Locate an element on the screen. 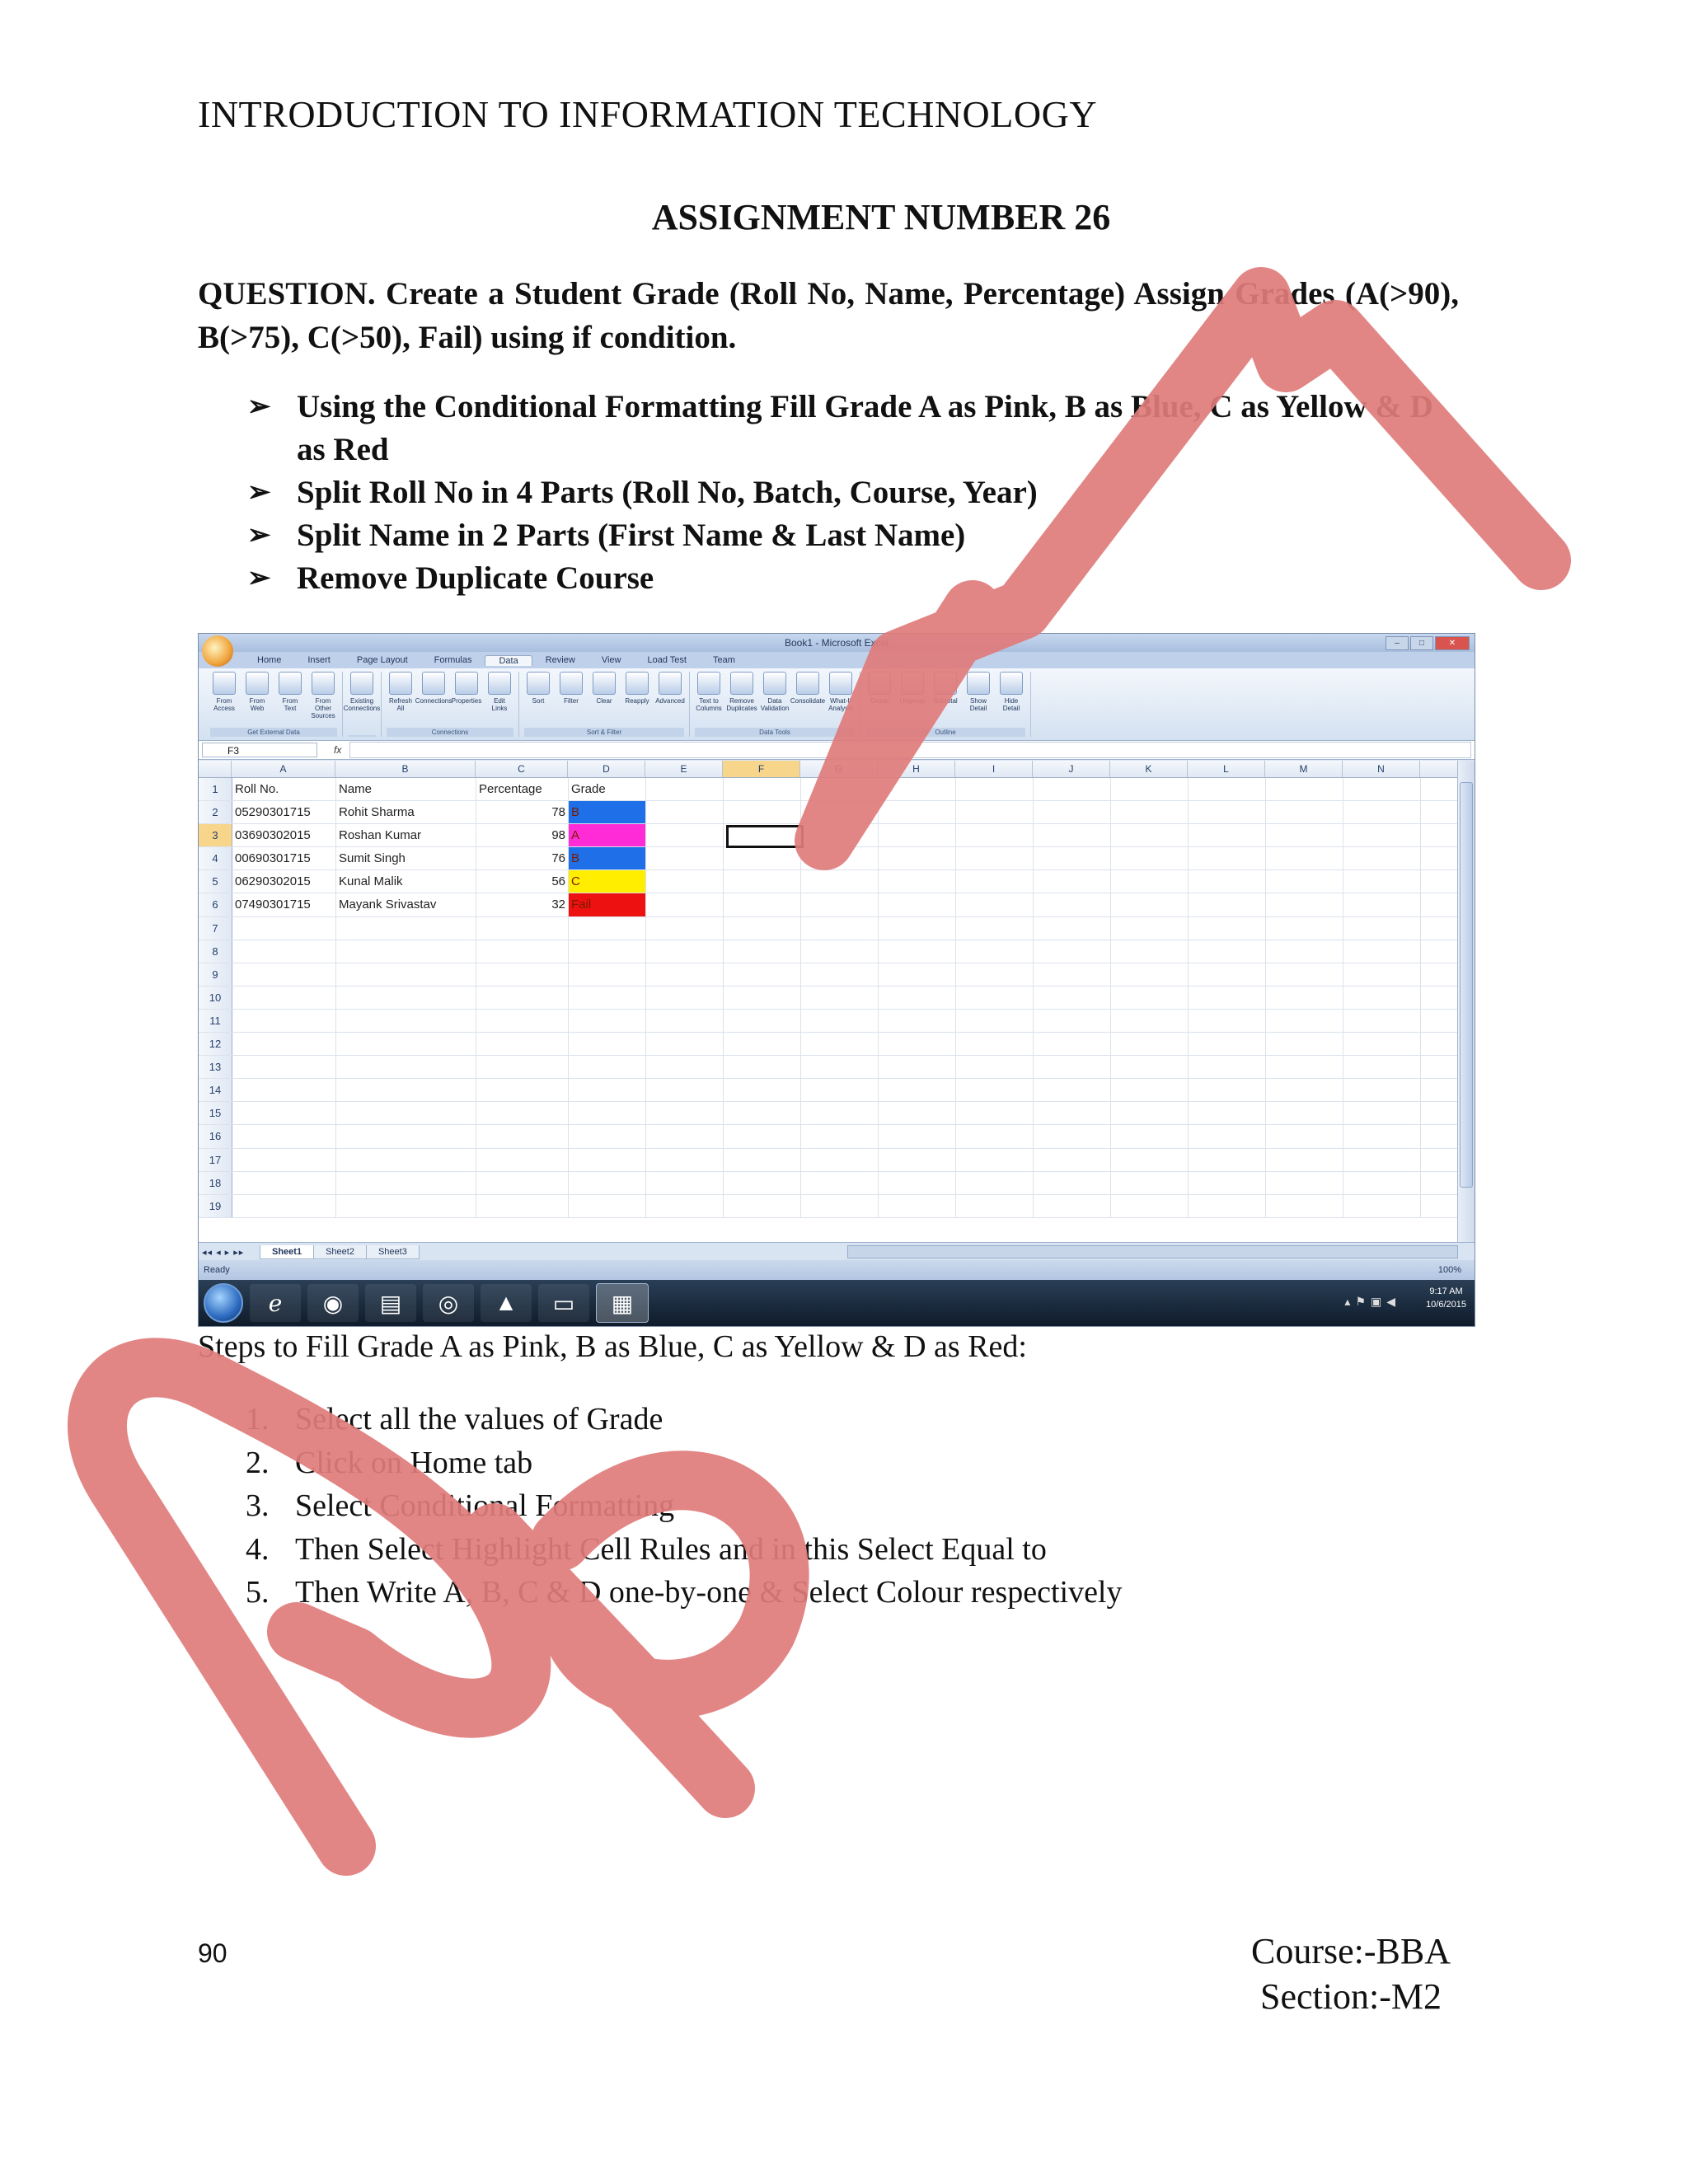  cell-a1: Roll No. is located at coordinates (284, 789).